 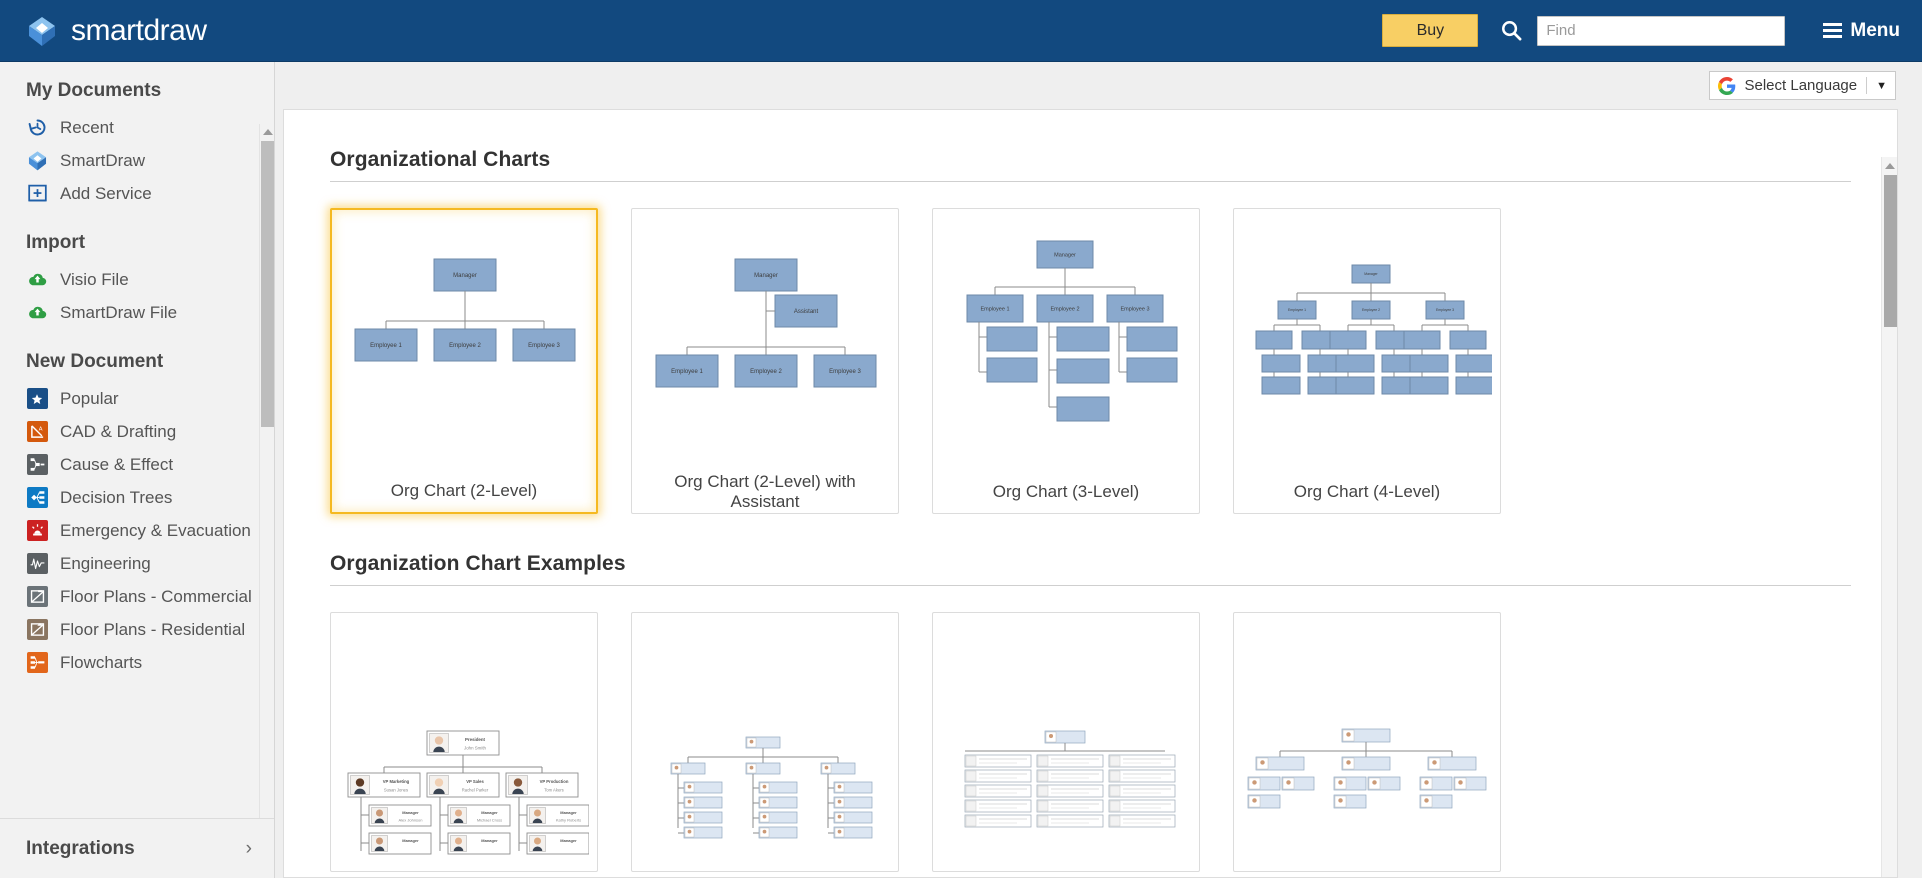 I want to click on svg-text: VP Sales, so click(x=475, y=781).